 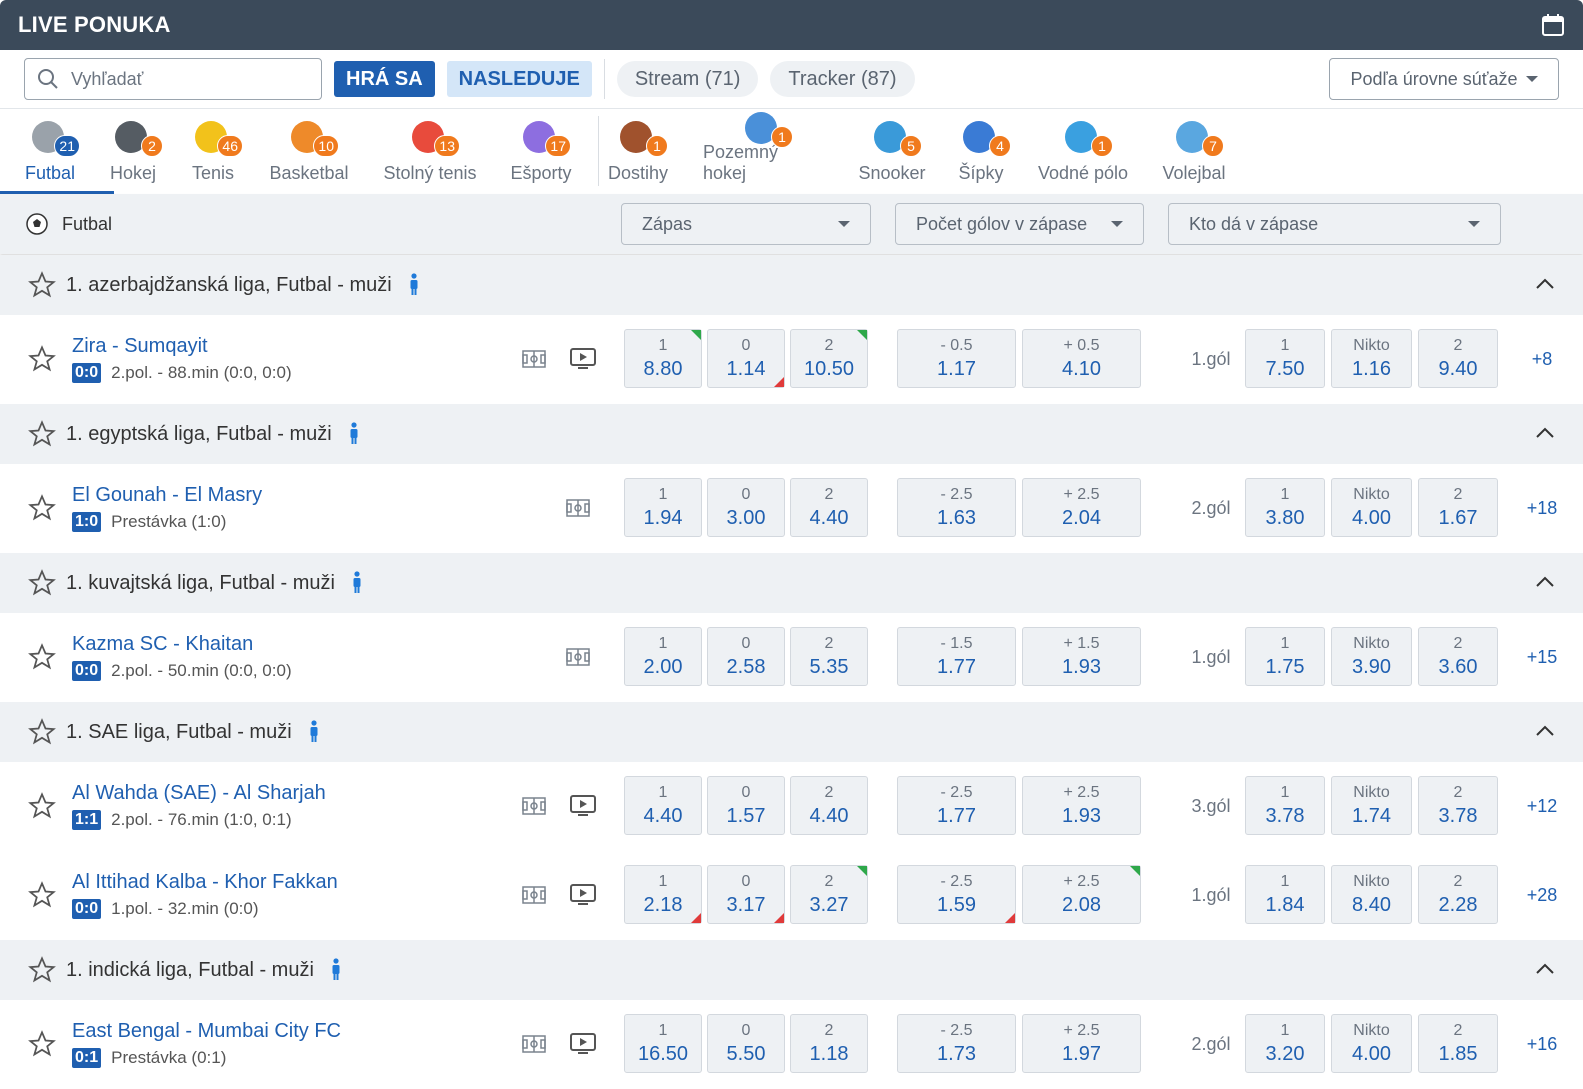 What do you see at coordinates (663, 507) in the screenshot?
I see `odd-button: 1 1.94` at bounding box center [663, 507].